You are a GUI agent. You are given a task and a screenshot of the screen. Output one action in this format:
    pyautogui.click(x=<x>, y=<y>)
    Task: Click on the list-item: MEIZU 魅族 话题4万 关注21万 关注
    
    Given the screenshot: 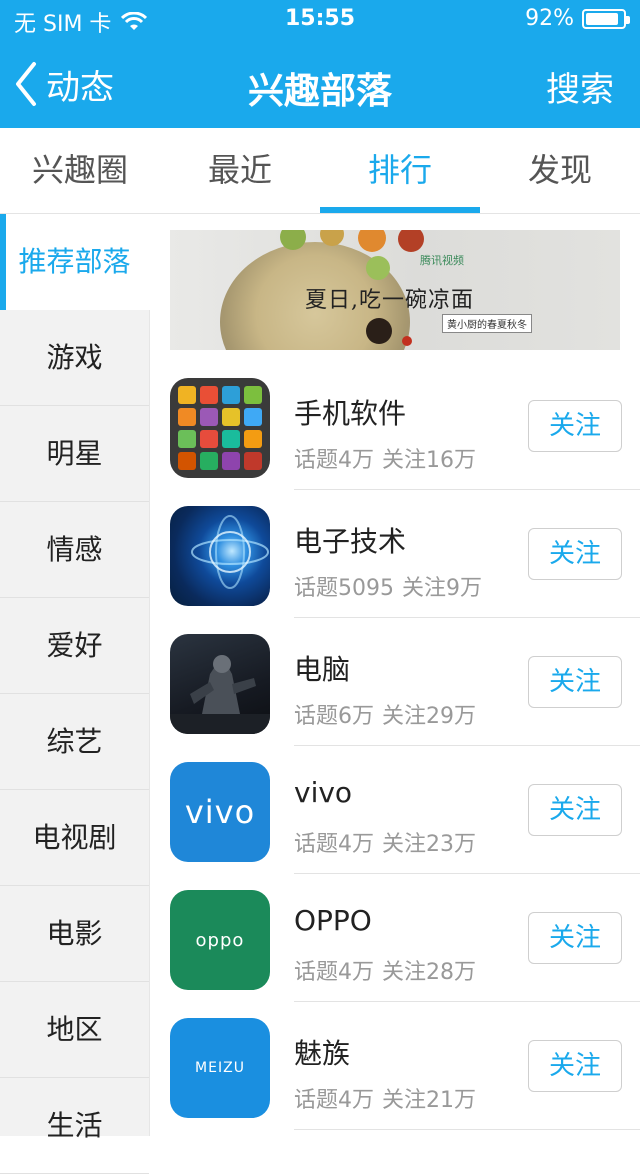 What is the action you would take?
    pyautogui.click(x=395, y=1066)
    